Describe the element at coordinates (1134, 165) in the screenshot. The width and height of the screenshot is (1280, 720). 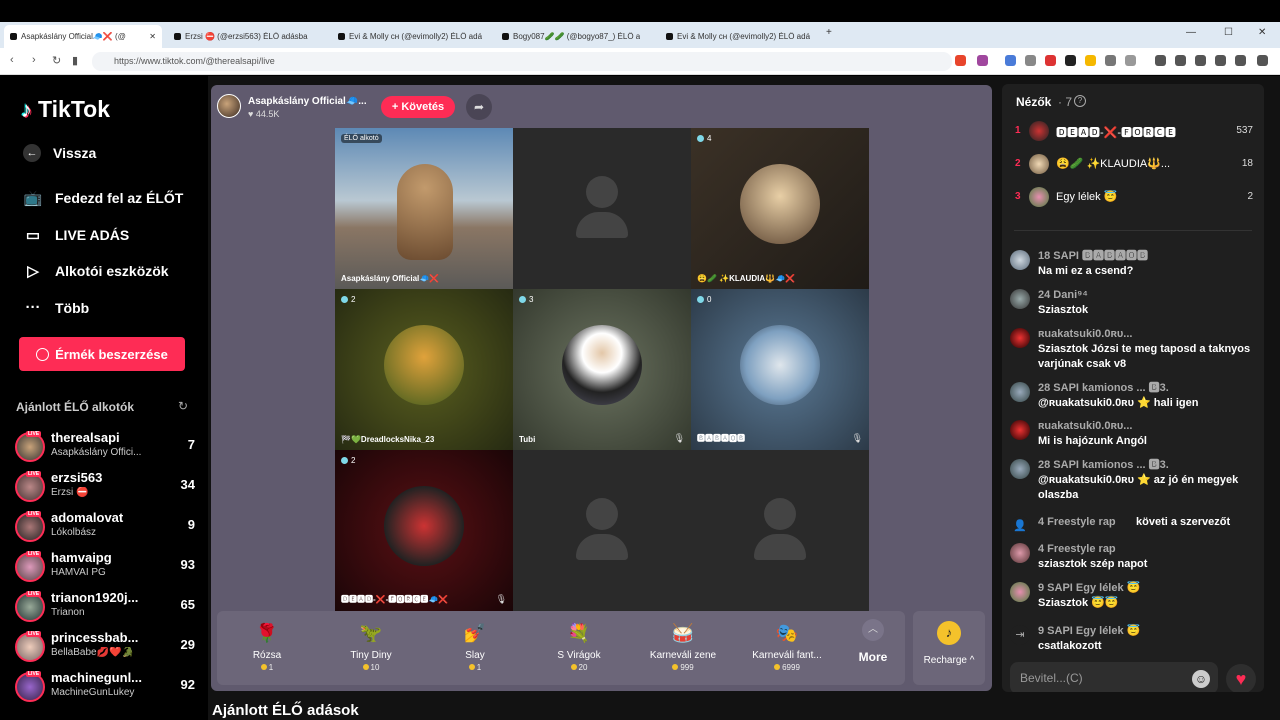
I see `viewer-row: 2 😩🥒 ✨KLAUDIA🔱... 18` at that location.